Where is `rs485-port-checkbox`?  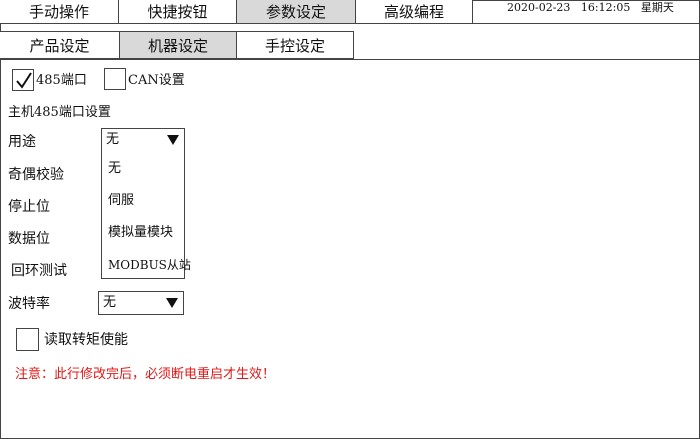
rs485-port-checkbox is located at coordinates (23, 80).